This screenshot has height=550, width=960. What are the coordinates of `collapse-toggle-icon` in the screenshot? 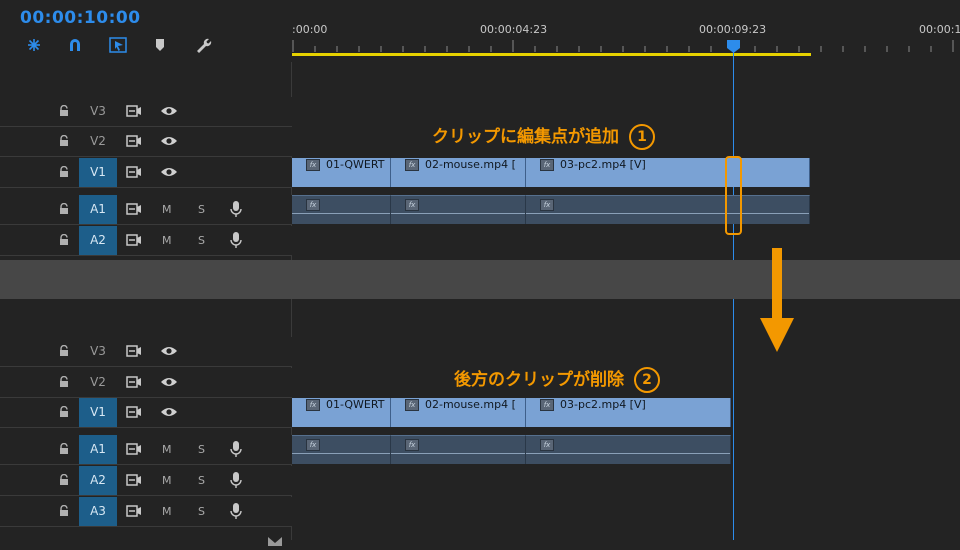 It's located at (275, 538).